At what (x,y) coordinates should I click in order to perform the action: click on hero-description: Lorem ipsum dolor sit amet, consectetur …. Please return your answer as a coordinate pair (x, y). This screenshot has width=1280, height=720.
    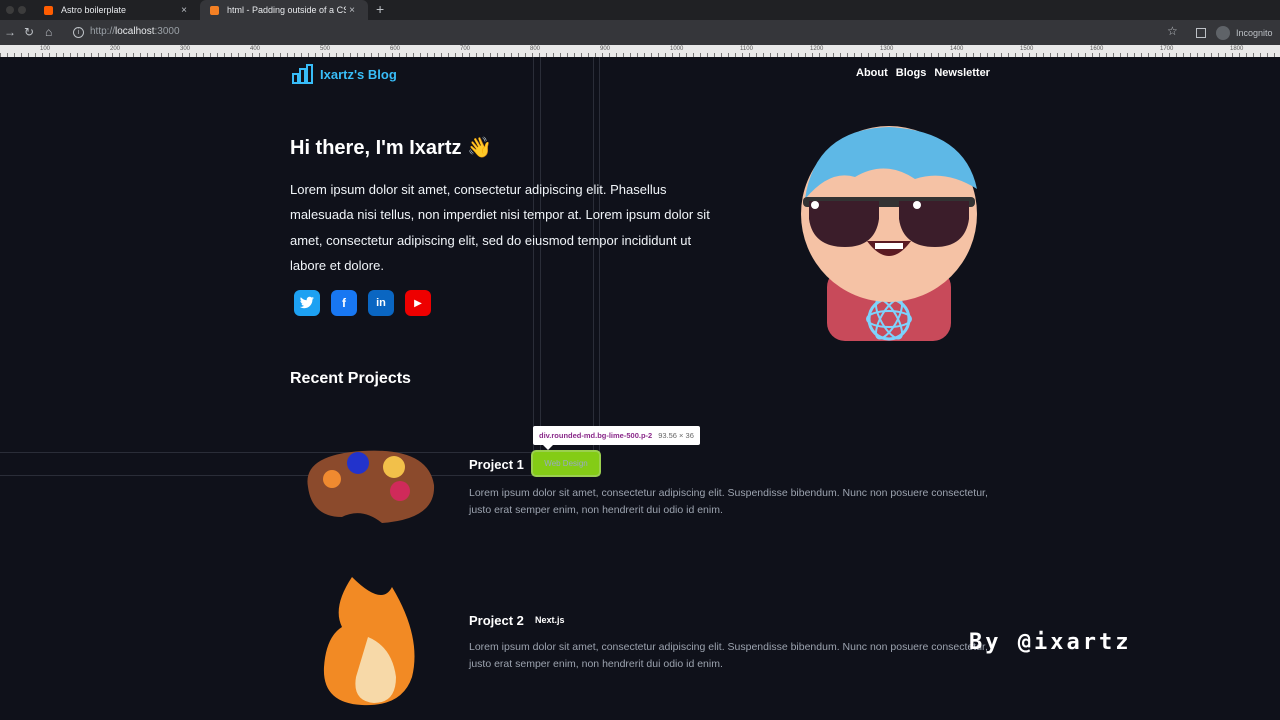
    Looking at the image, I should click on (500, 227).